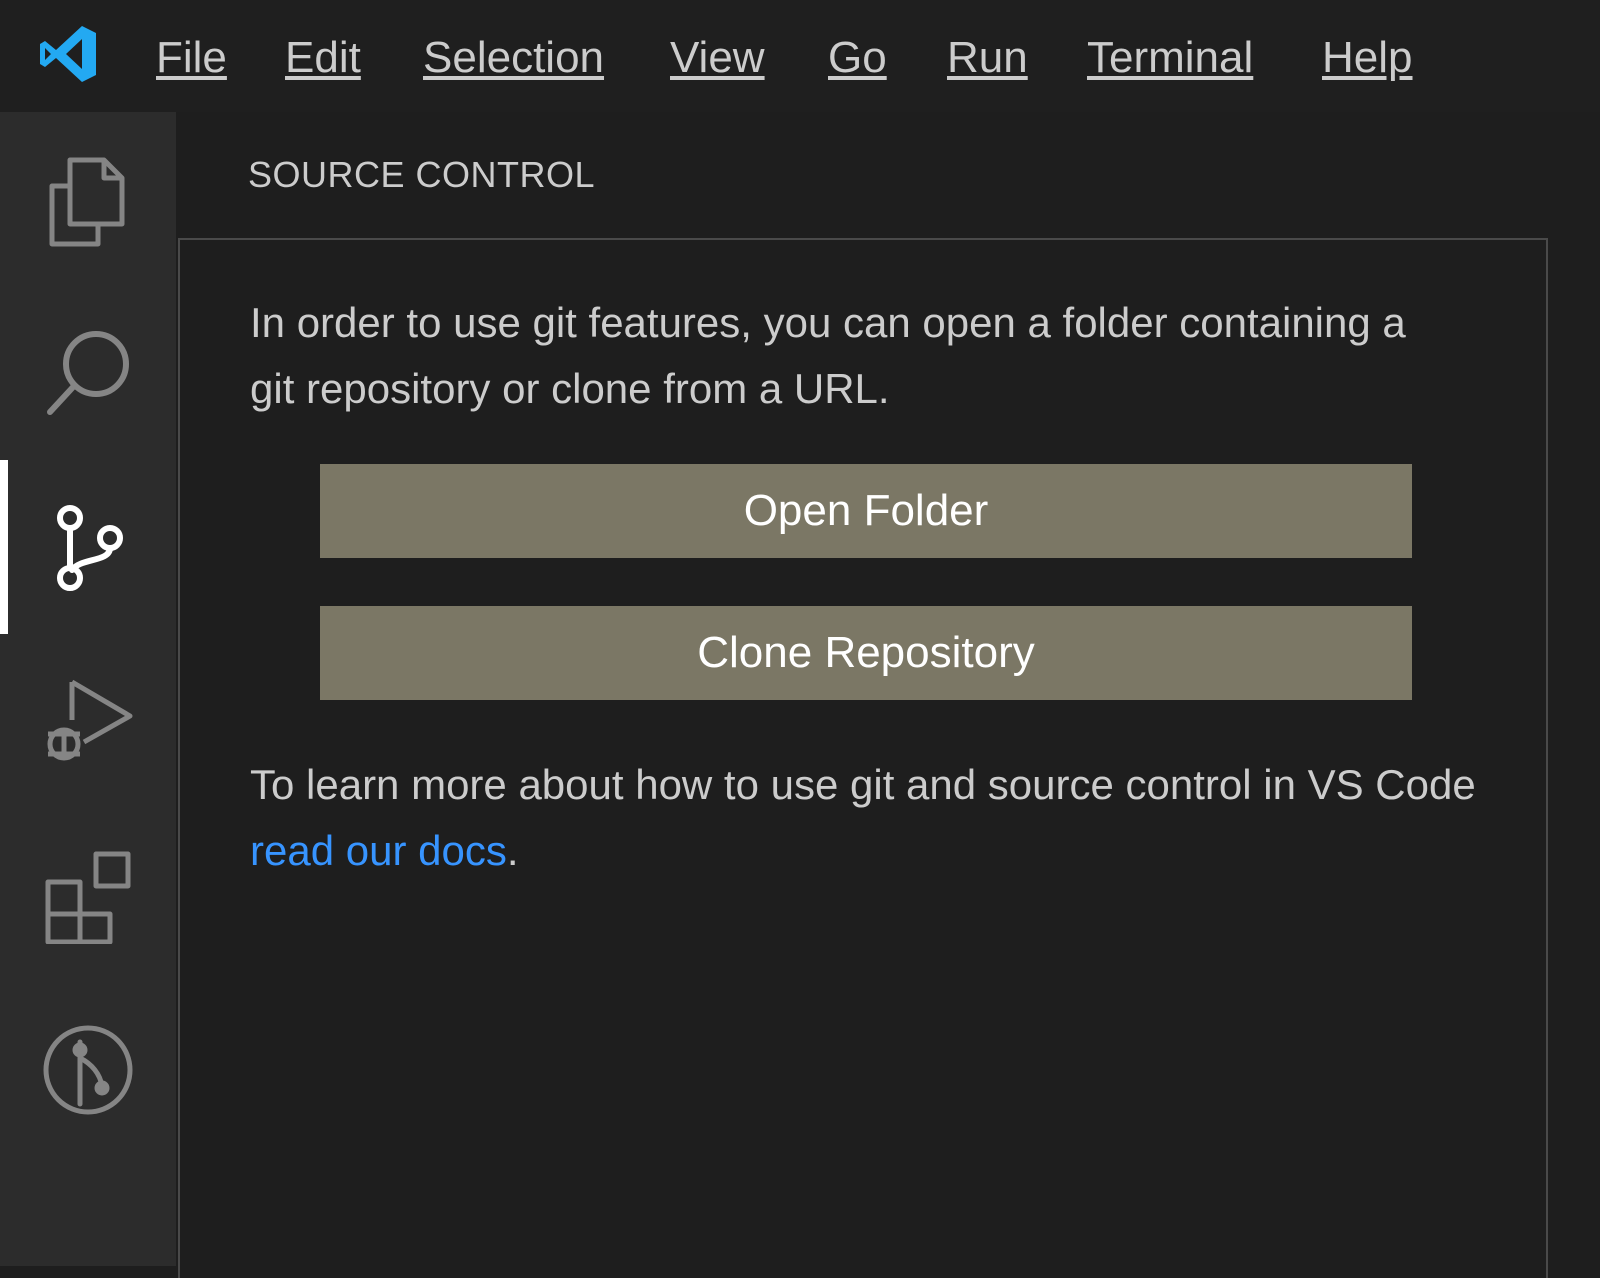 This screenshot has width=1600, height=1278. I want to click on menu-edit-label: Edit, so click(323, 57).